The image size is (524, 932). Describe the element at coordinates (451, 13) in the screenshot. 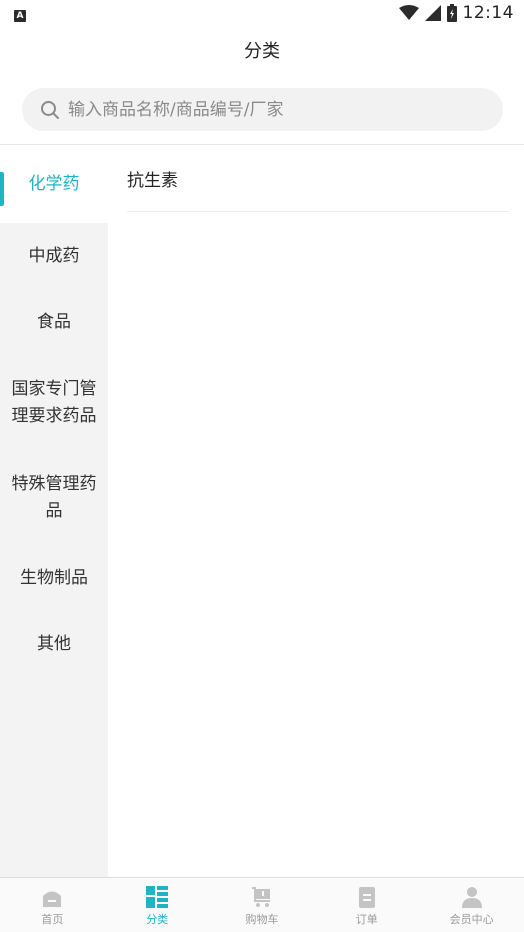

I see `battery-icon` at that location.